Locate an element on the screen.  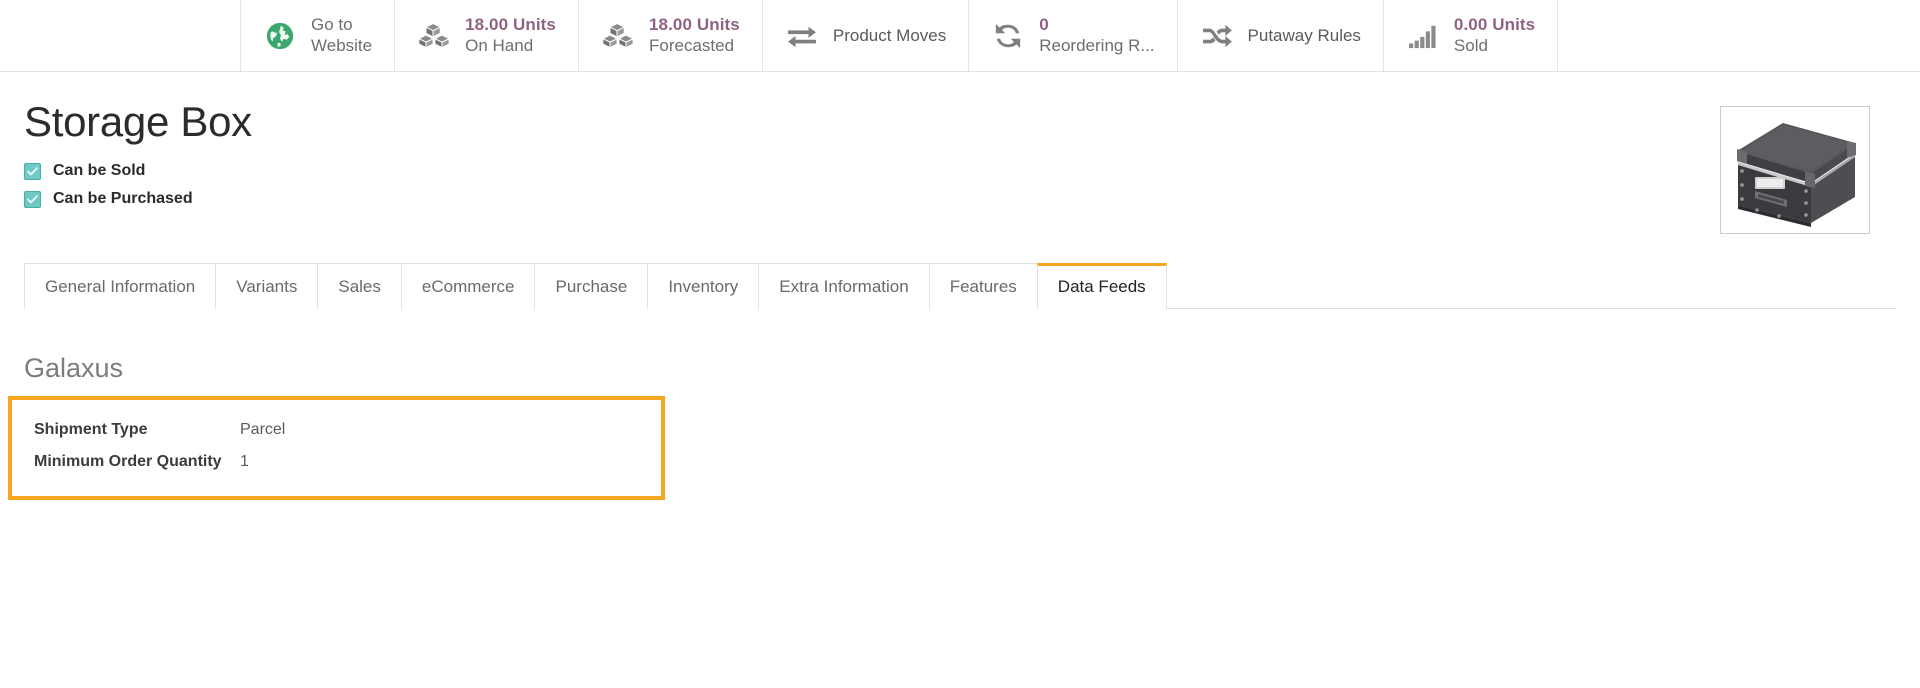
product-moves-label: Product Moves is located at coordinates (889, 35).